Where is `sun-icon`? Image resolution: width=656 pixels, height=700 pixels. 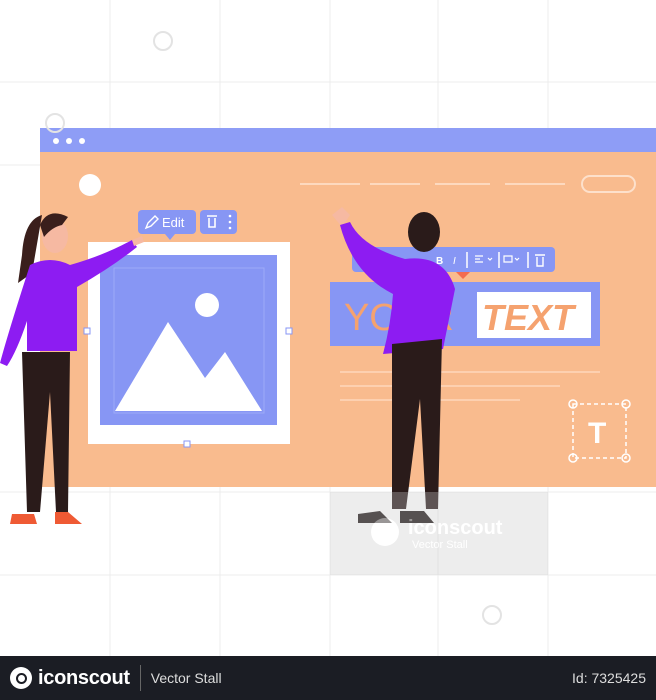 sun-icon is located at coordinates (207, 305).